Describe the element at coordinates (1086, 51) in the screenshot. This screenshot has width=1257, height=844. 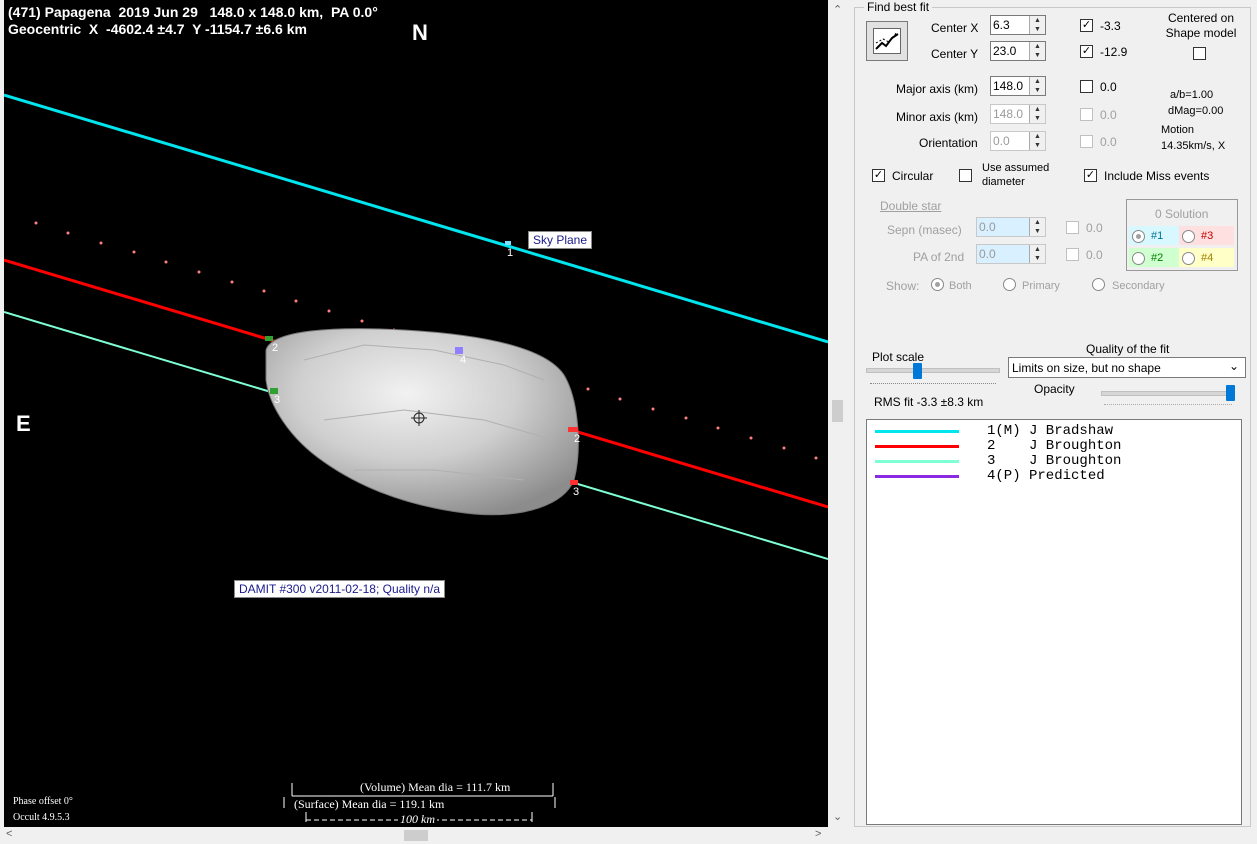
I see `center-y-checkbox: ✓` at that location.